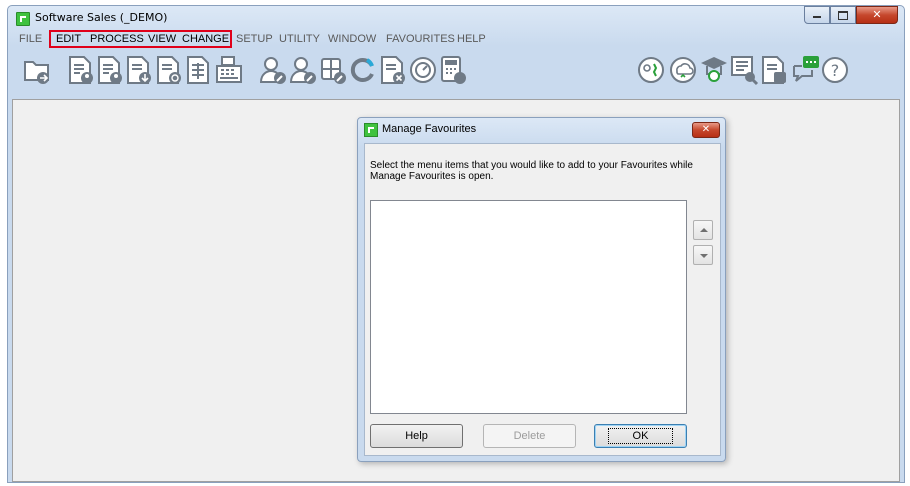 Image resolution: width=910 pixels, height=486 pixels. What do you see at coordinates (229, 70) in the screenshot?
I see `cash-register-icon` at bounding box center [229, 70].